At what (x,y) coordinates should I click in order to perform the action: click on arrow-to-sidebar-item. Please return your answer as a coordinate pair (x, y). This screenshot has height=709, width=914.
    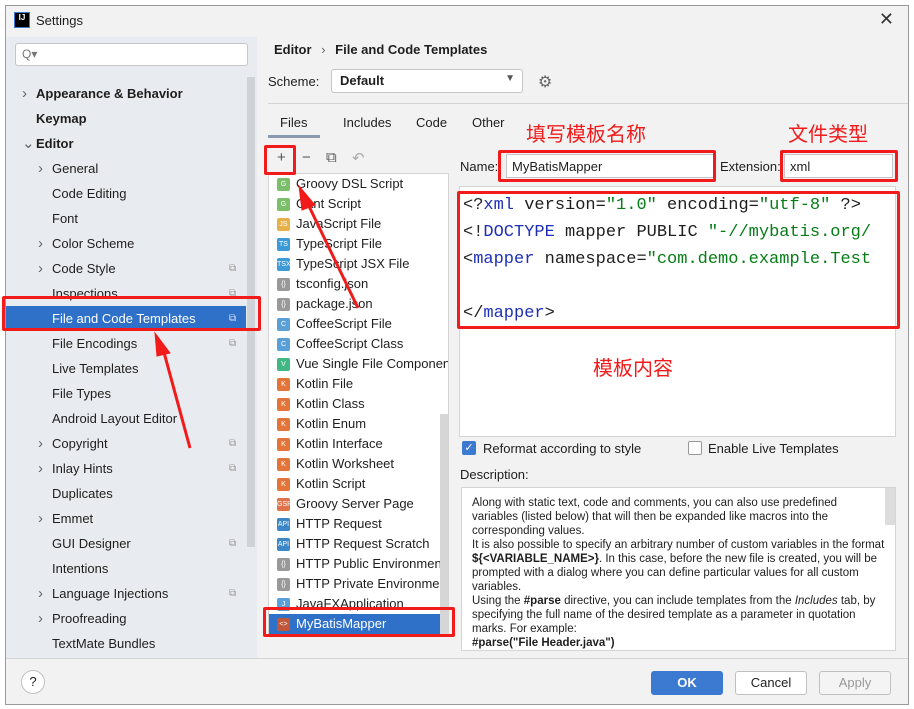
    Looking at the image, I should click on (176, 396).